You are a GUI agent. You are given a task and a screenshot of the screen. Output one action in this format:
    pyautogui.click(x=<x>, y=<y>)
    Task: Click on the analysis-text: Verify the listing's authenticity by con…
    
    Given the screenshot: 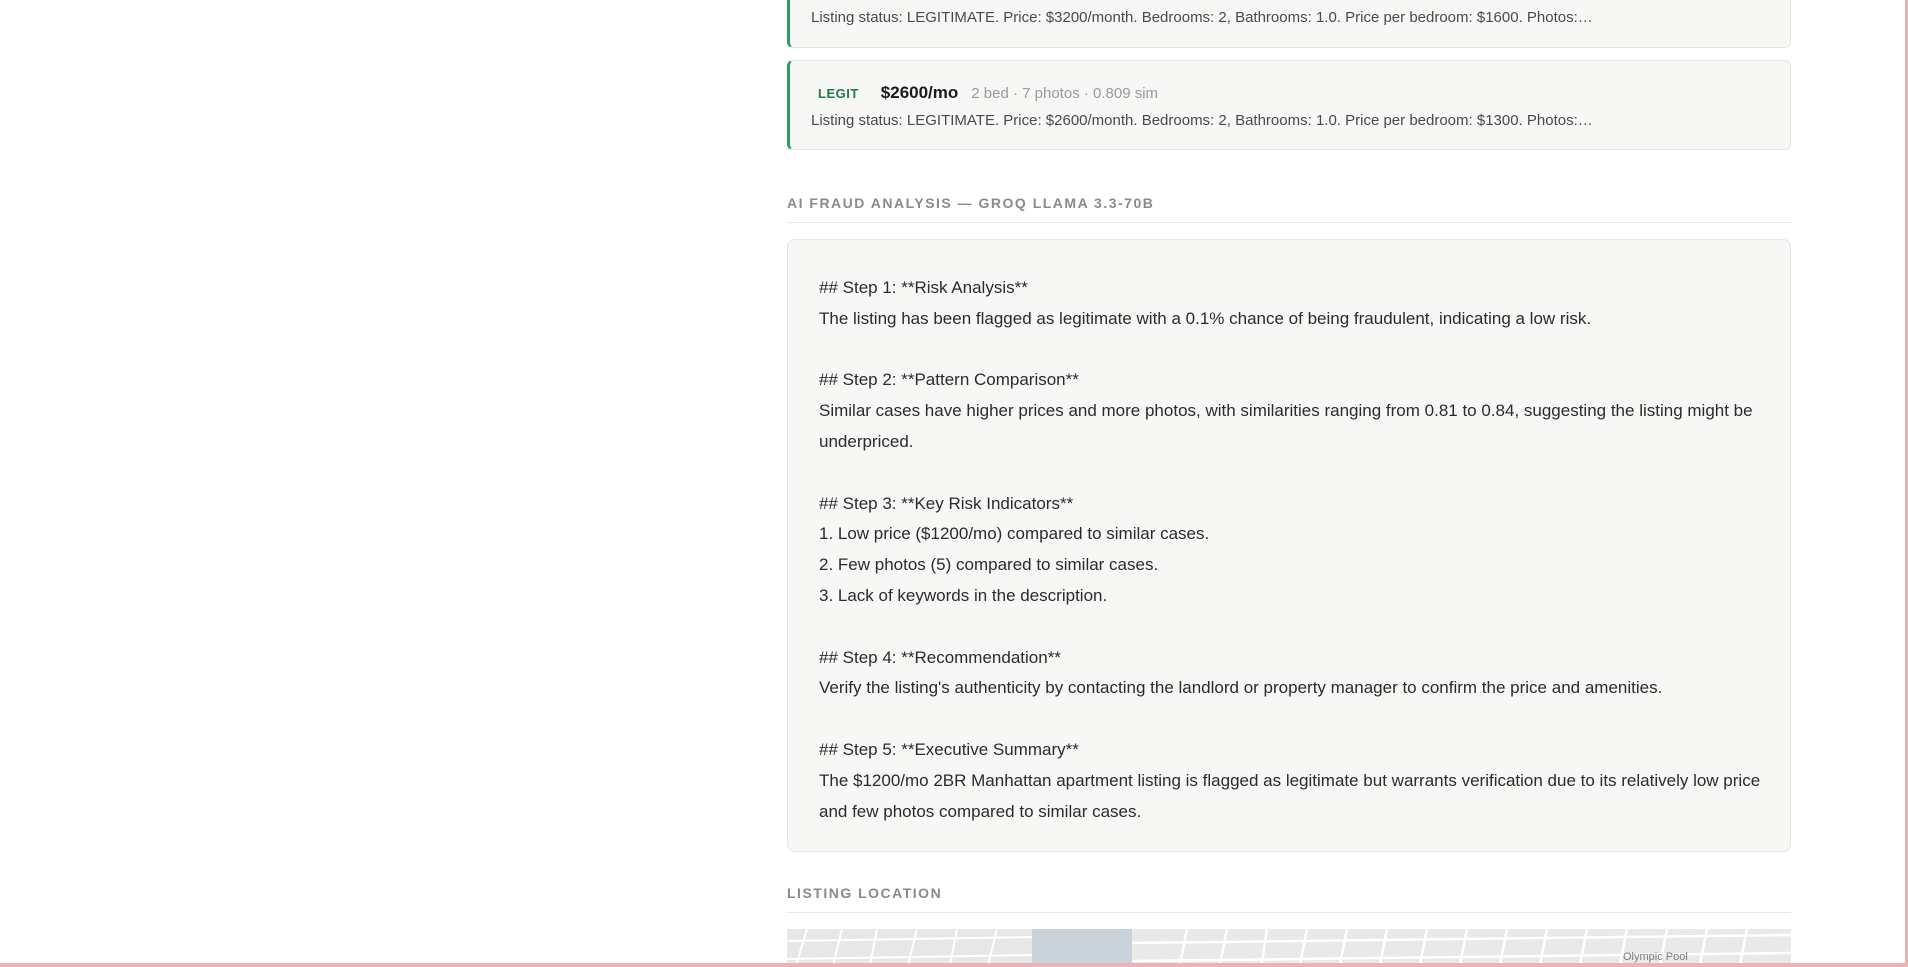 What is the action you would take?
    pyautogui.click(x=1241, y=688)
    